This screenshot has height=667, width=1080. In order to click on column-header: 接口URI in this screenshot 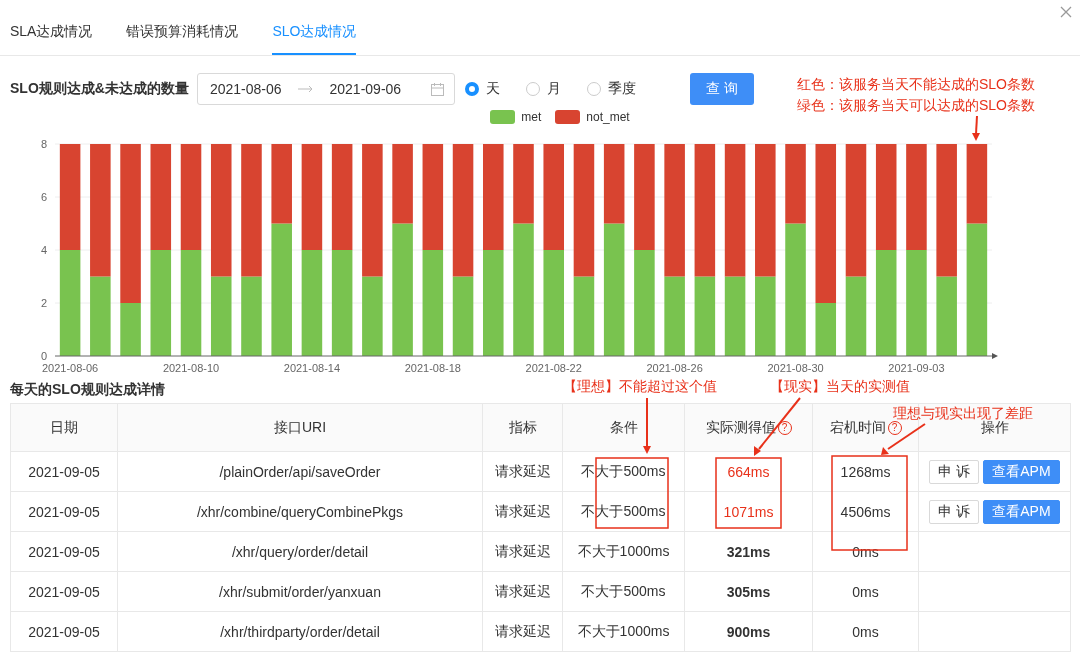, I will do `click(300, 428)`.